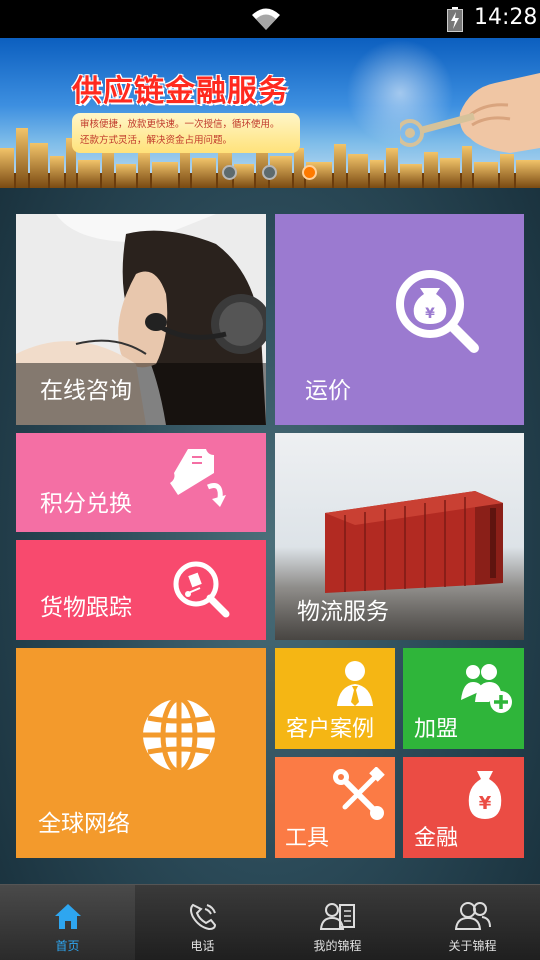 The height and width of the screenshot is (960, 540). Describe the element at coordinates (307, 838) in the screenshot. I see `tile-label-tools: 工具` at that location.